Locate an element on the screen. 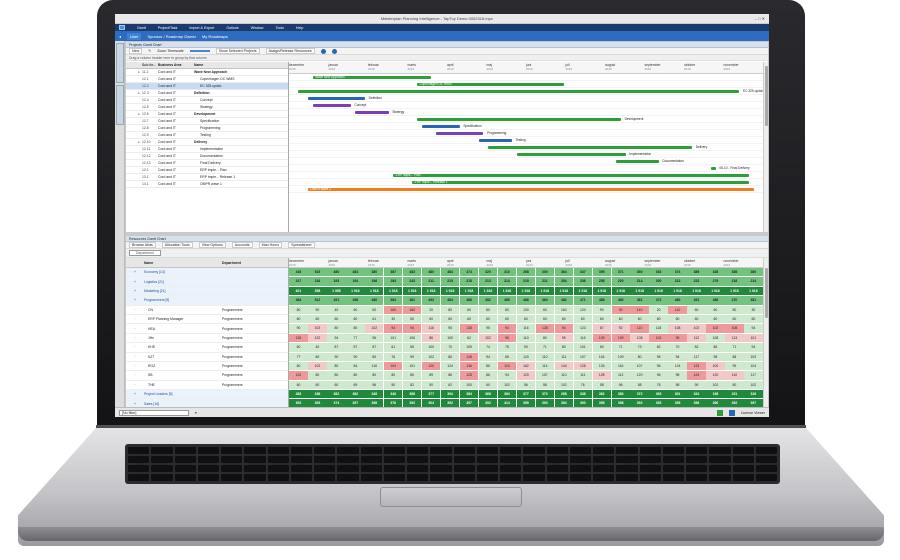 The image size is (900, 560). resource-row: · KHE Programmers is located at coordinates (207, 348).